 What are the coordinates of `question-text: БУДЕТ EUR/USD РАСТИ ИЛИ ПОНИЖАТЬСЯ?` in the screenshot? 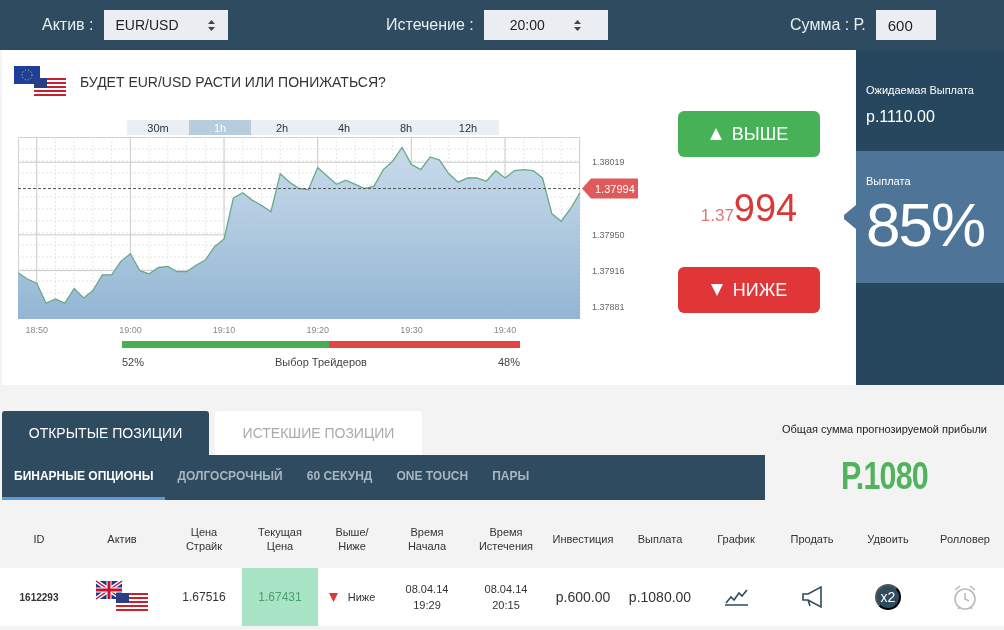 It's located at (233, 82).